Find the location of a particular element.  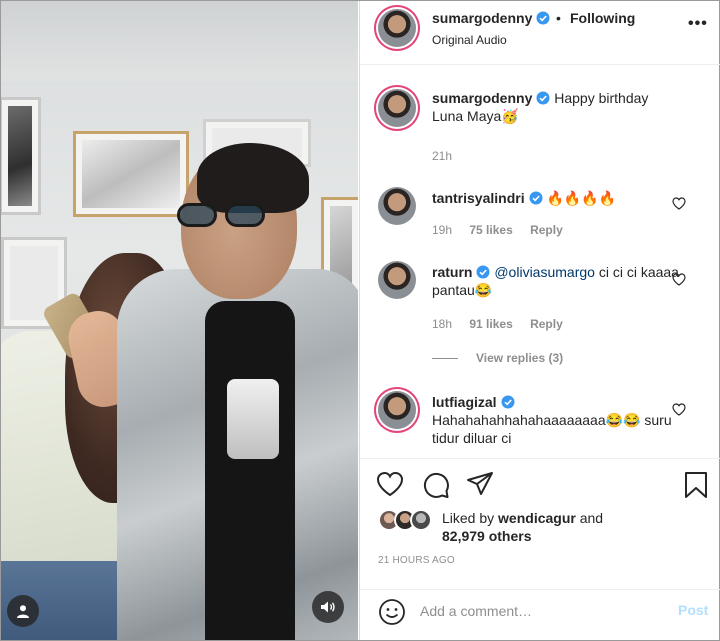

sound-toggle-button is located at coordinates (328, 607).